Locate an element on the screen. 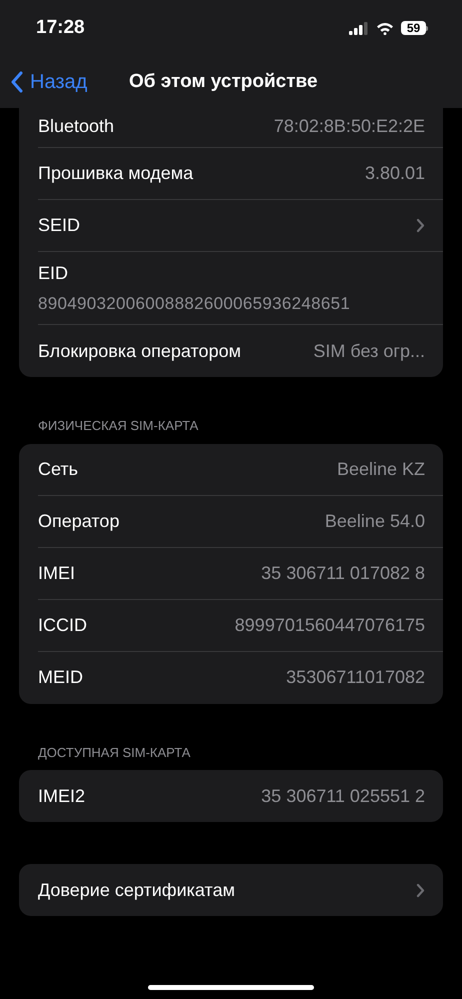 This screenshot has width=462, height=999. row-value: 8999701560447076175 is located at coordinates (329, 625).